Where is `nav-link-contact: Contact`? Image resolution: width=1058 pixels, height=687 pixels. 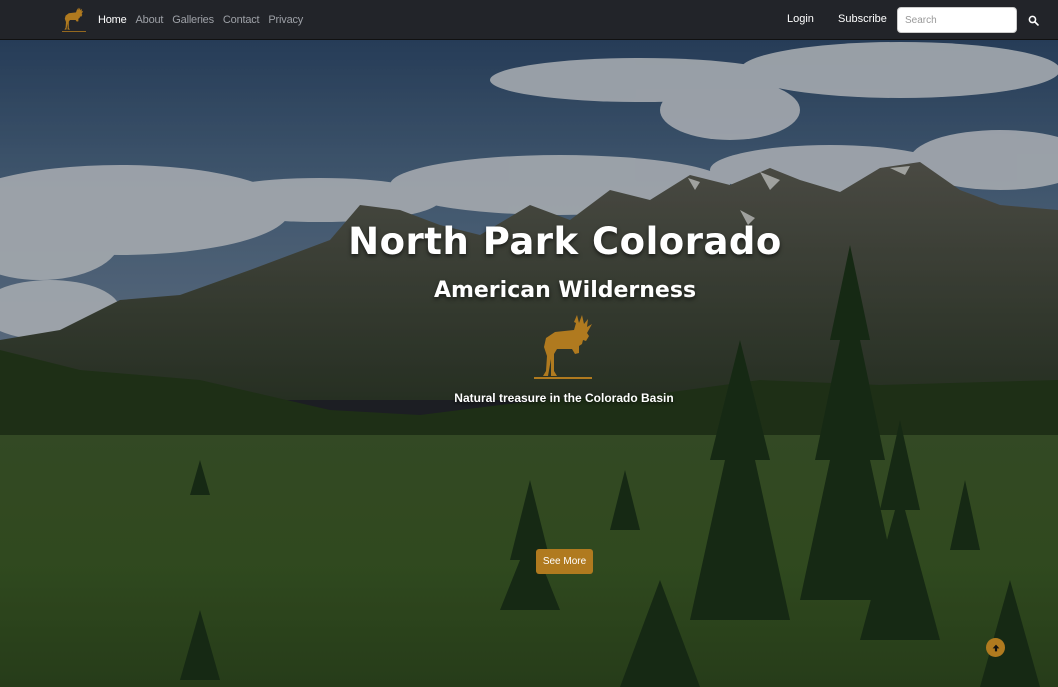 nav-link-contact: Contact is located at coordinates (241, 20).